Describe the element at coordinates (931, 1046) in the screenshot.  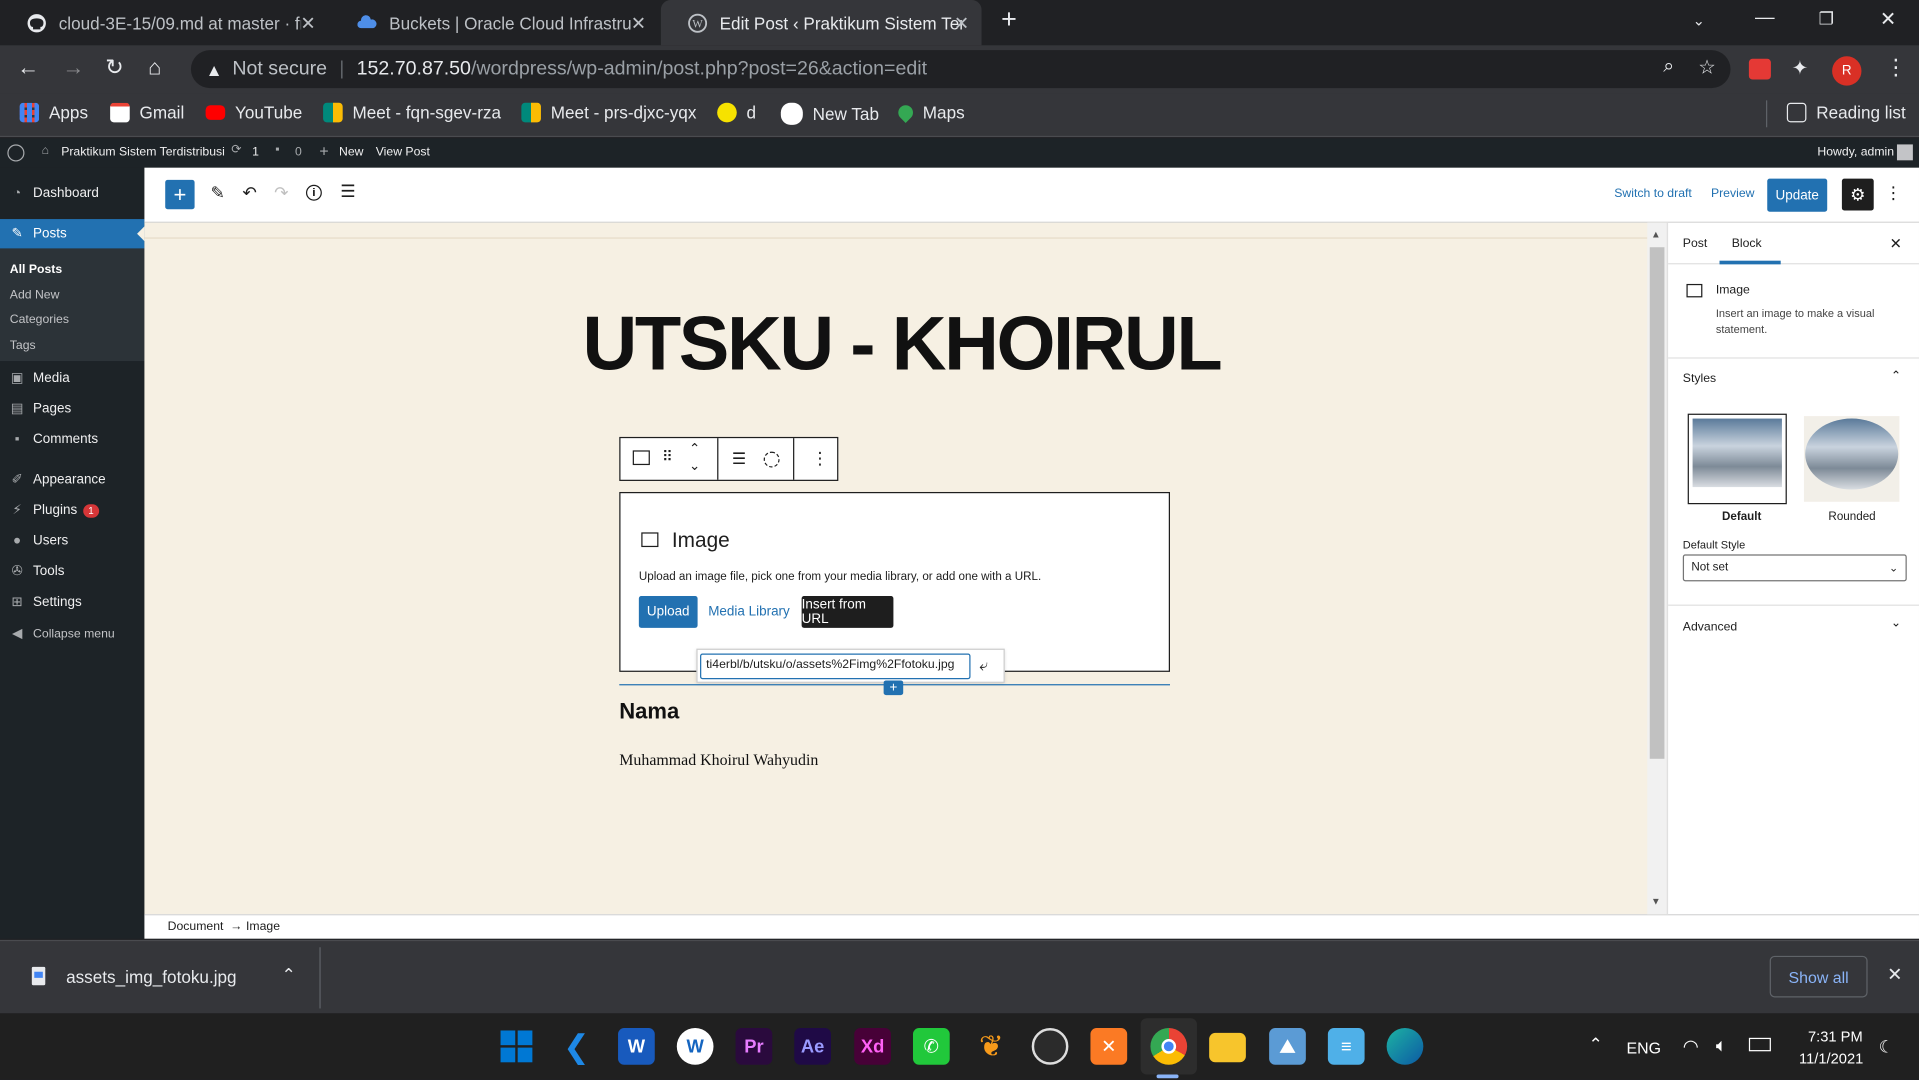
I see `line-icon: ✆` at that location.